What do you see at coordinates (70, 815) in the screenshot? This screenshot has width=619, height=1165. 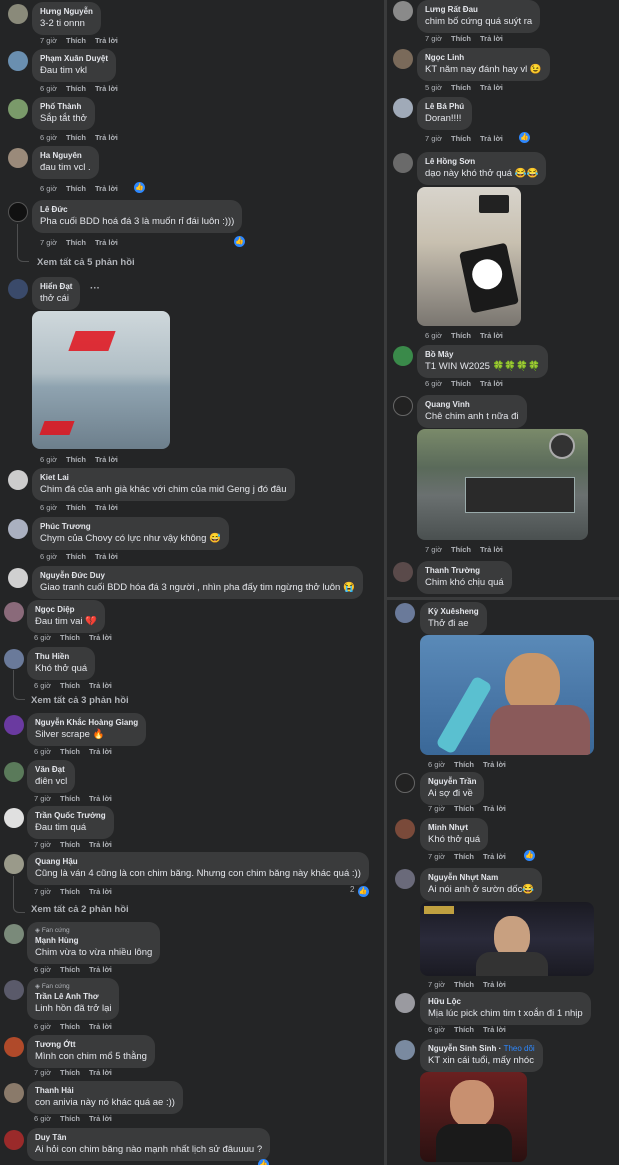 I see `comment-author: Trần Quốc Trưởng` at bounding box center [70, 815].